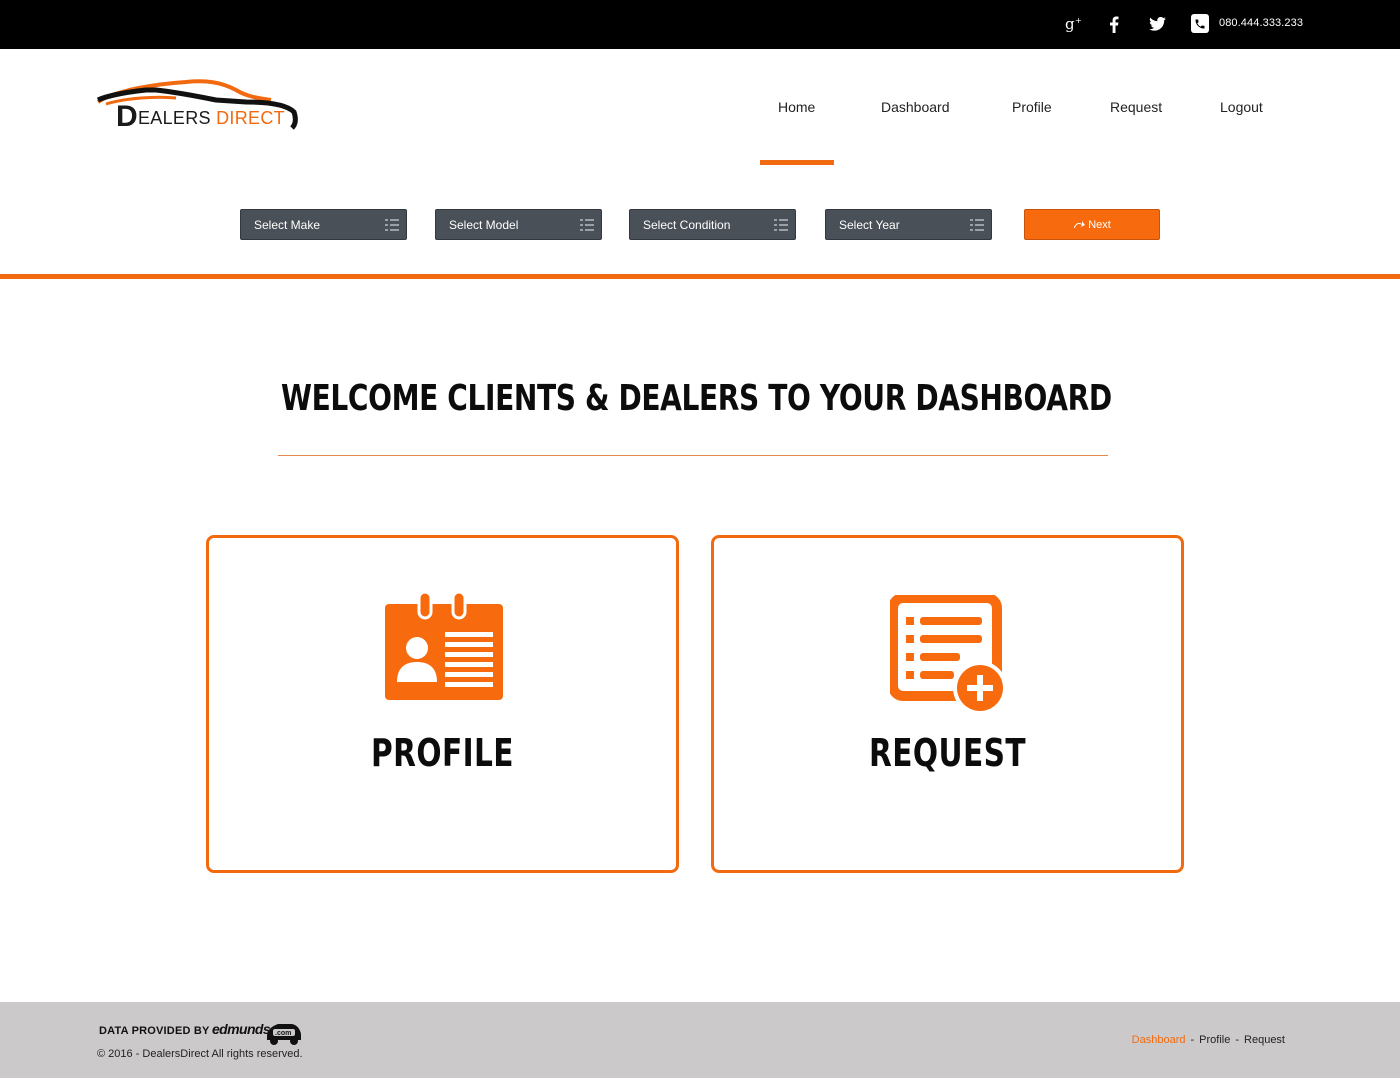 Image resolution: width=1400 pixels, height=1078 pixels. What do you see at coordinates (908, 224) in the screenshot?
I see `select-year: Select Year` at bounding box center [908, 224].